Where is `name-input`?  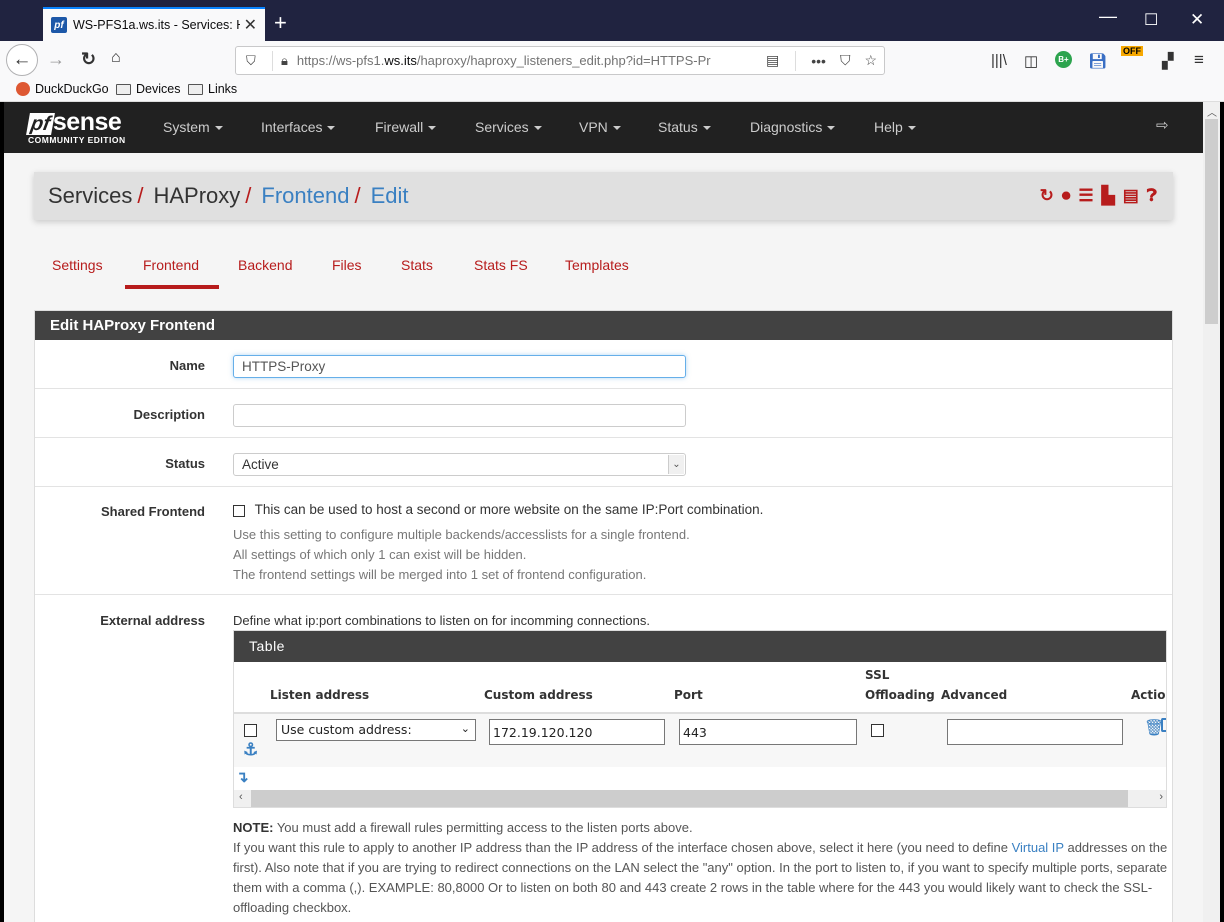 name-input is located at coordinates (459, 366).